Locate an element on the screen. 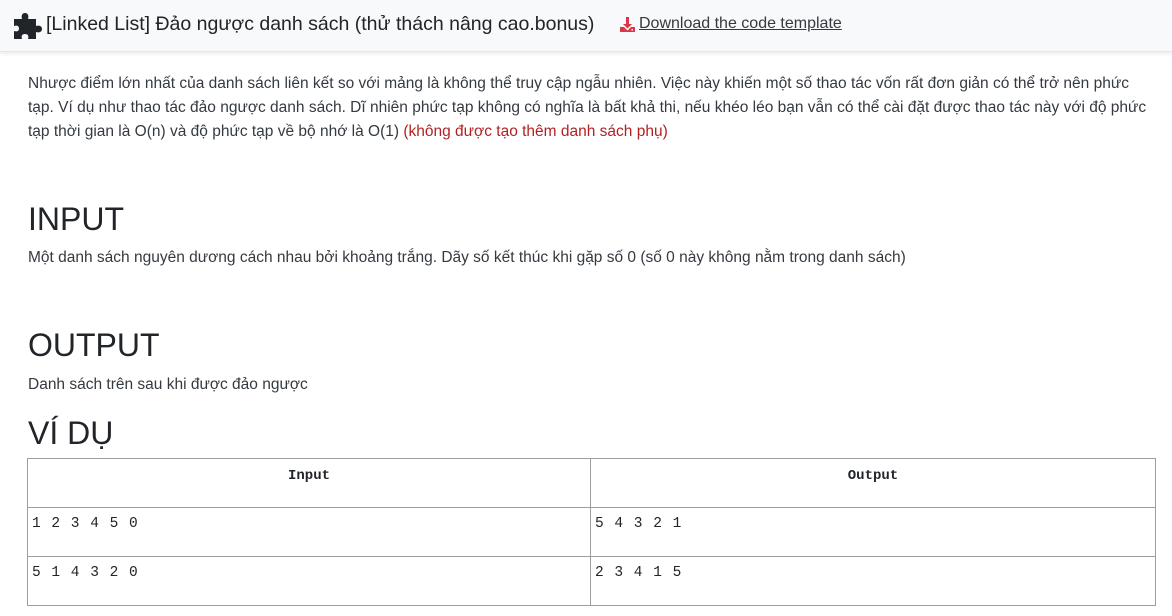 This screenshot has height=616, width=1172. output-description: Danh sách trên sau khi được đảo ngược is located at coordinates (168, 384).